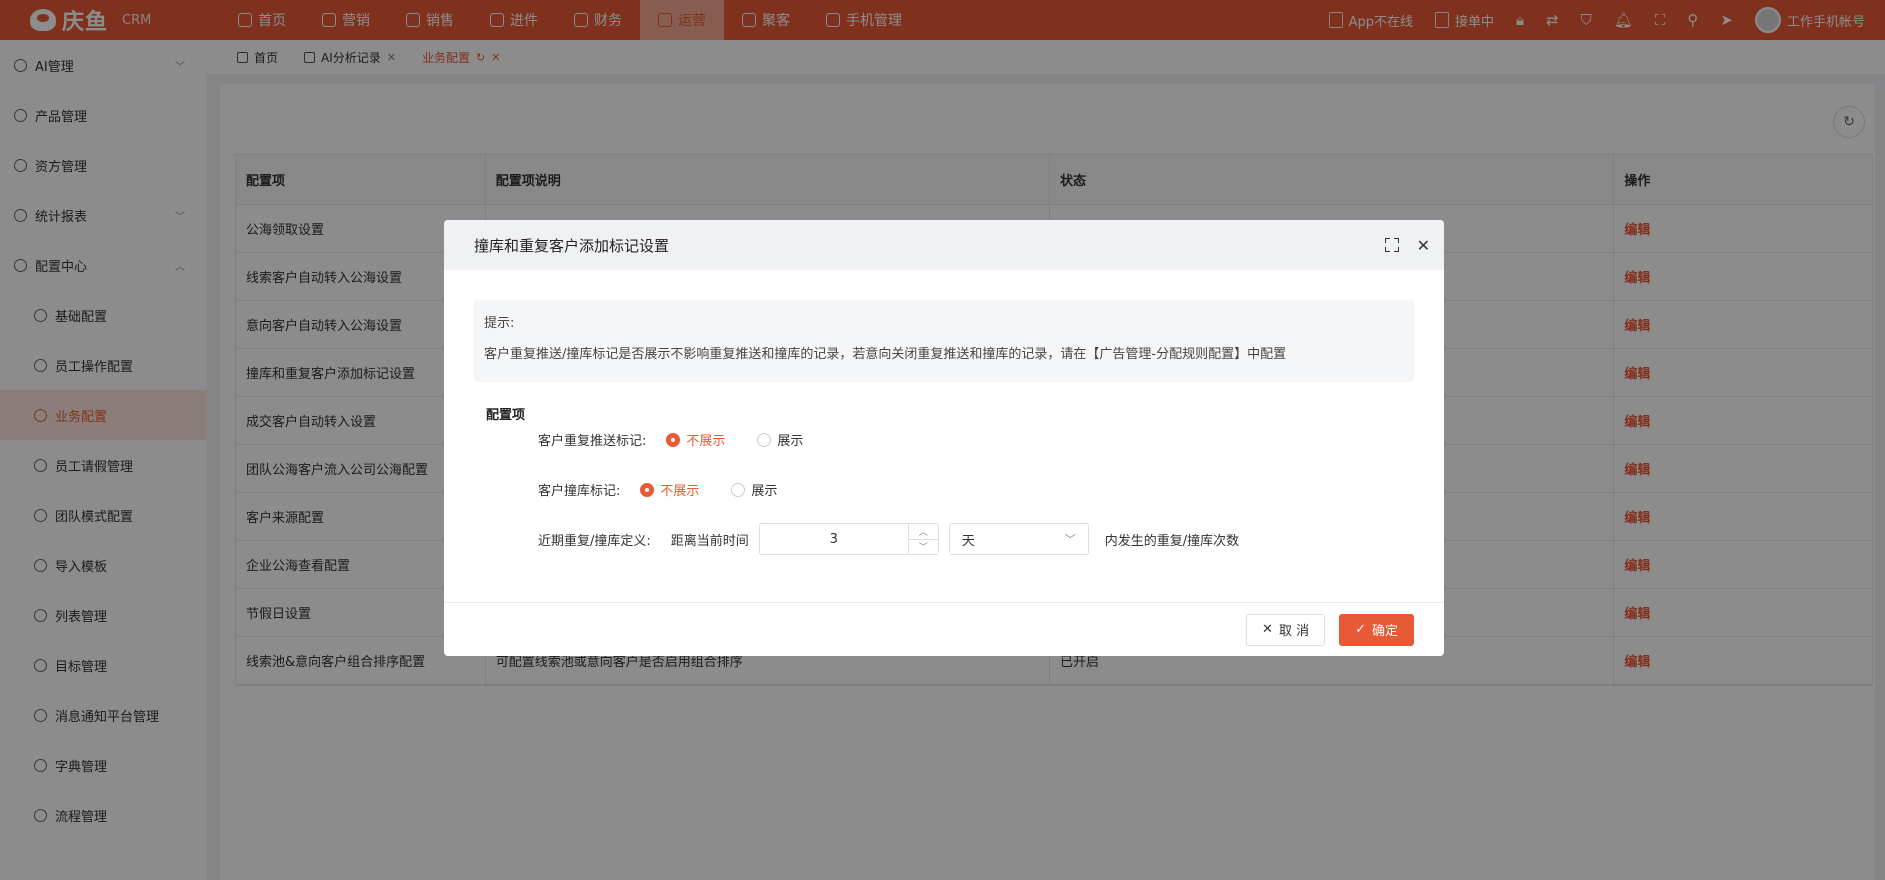 The image size is (1885, 880). Describe the element at coordinates (833, 539) in the screenshot. I see `distance-value: 3` at that location.